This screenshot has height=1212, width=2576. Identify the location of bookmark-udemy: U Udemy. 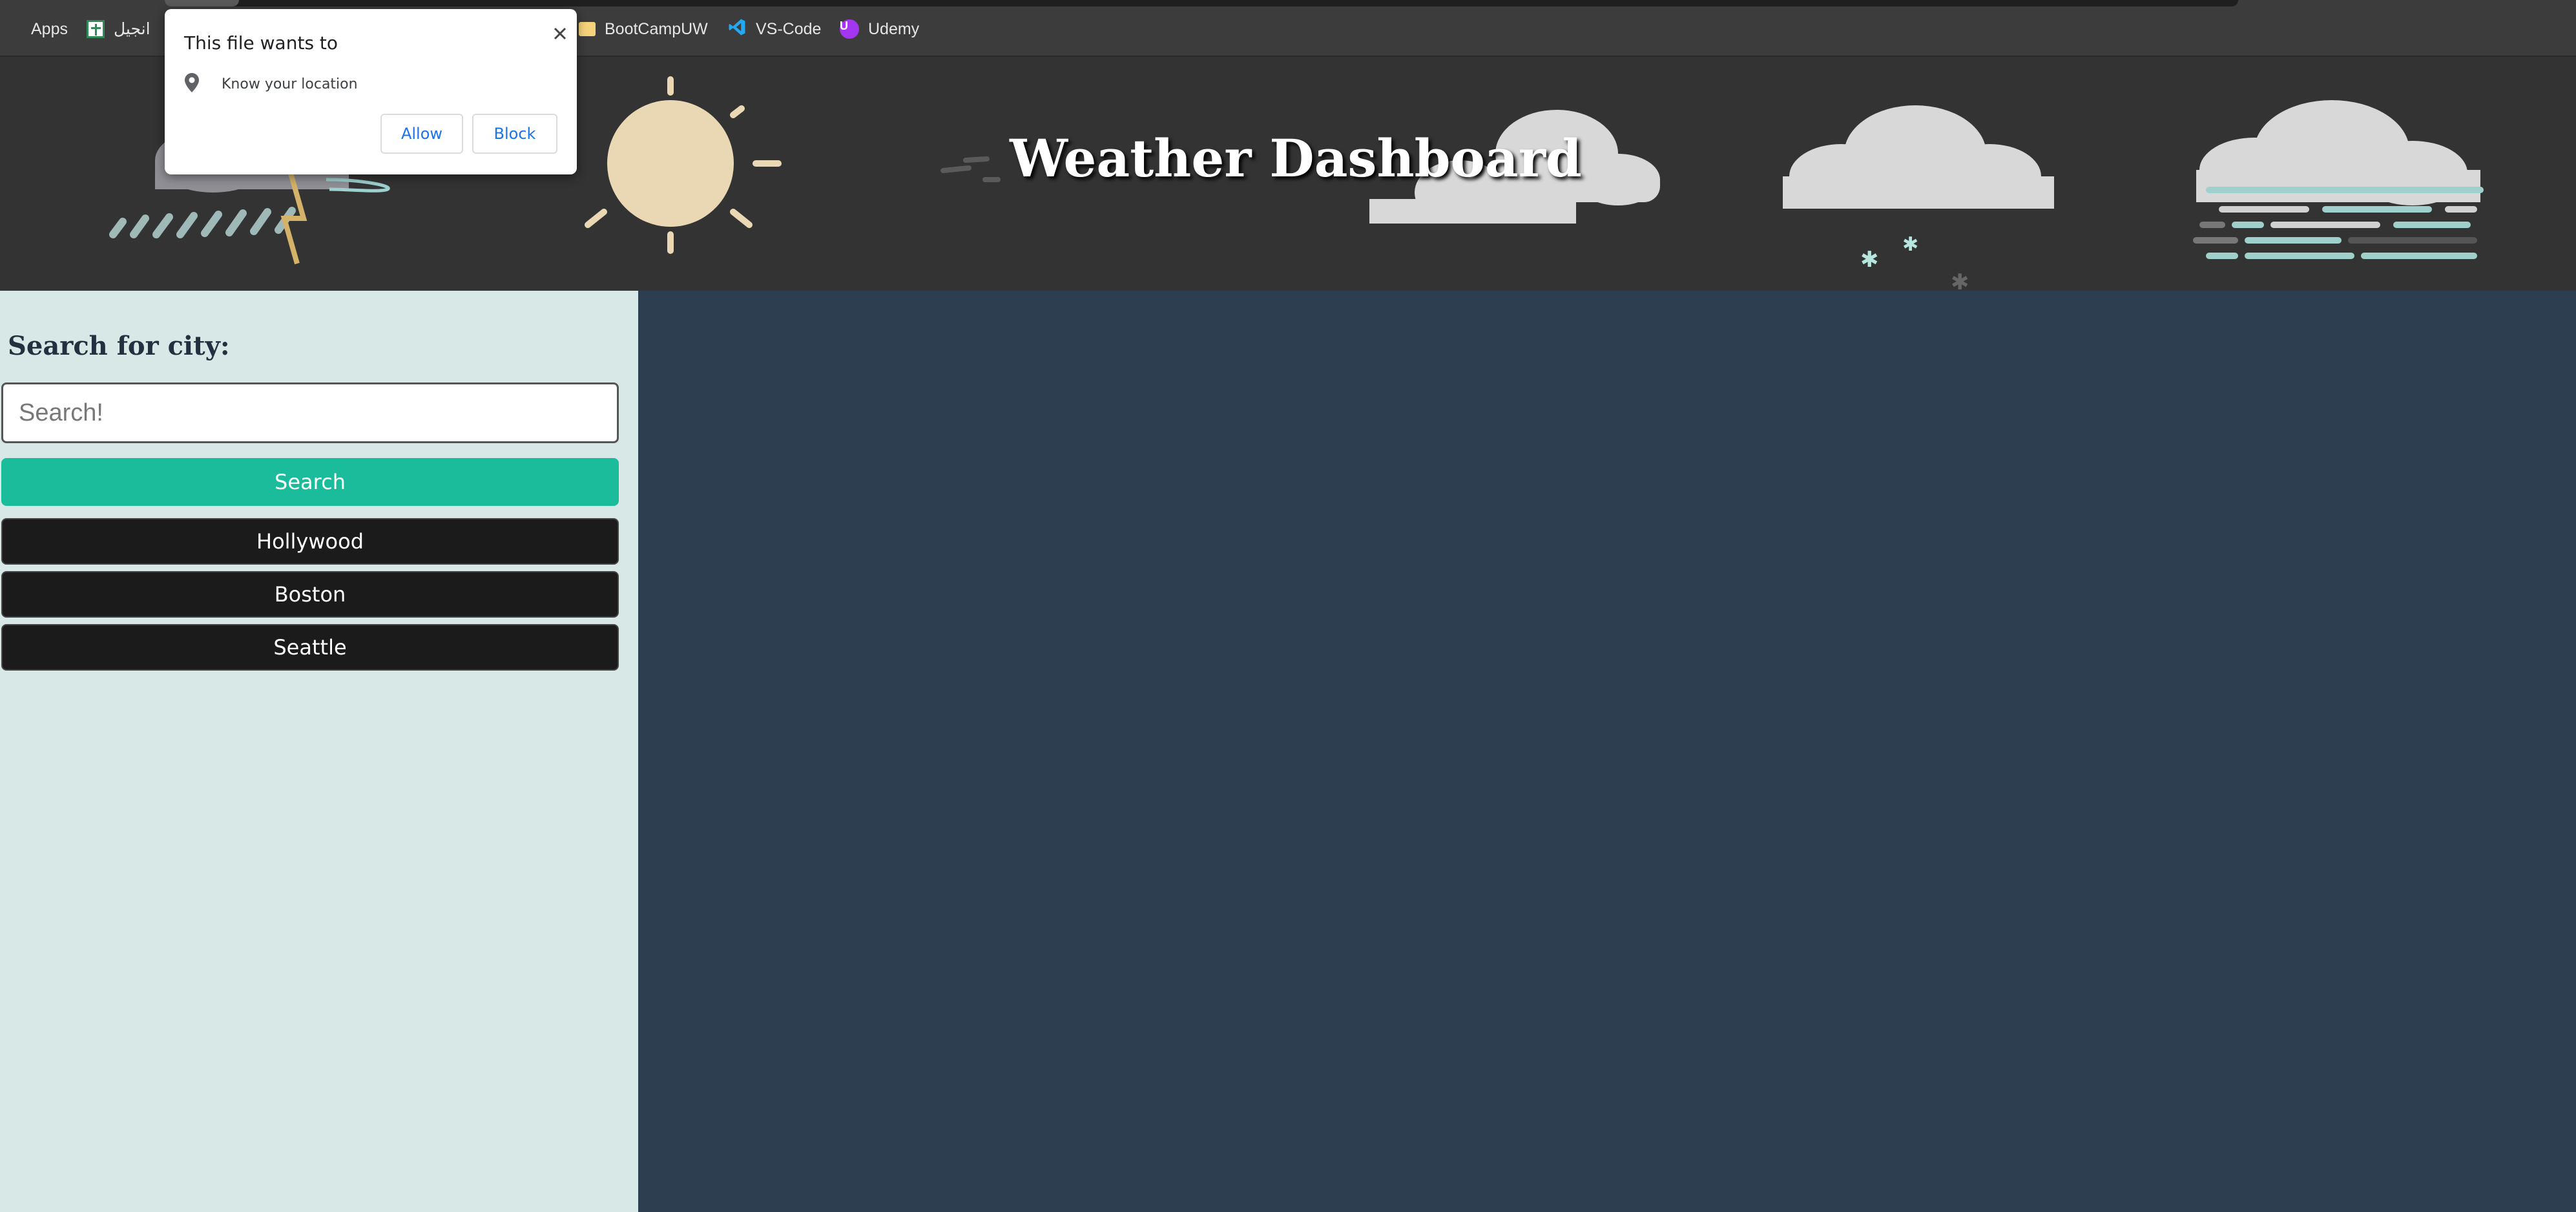
(879, 29).